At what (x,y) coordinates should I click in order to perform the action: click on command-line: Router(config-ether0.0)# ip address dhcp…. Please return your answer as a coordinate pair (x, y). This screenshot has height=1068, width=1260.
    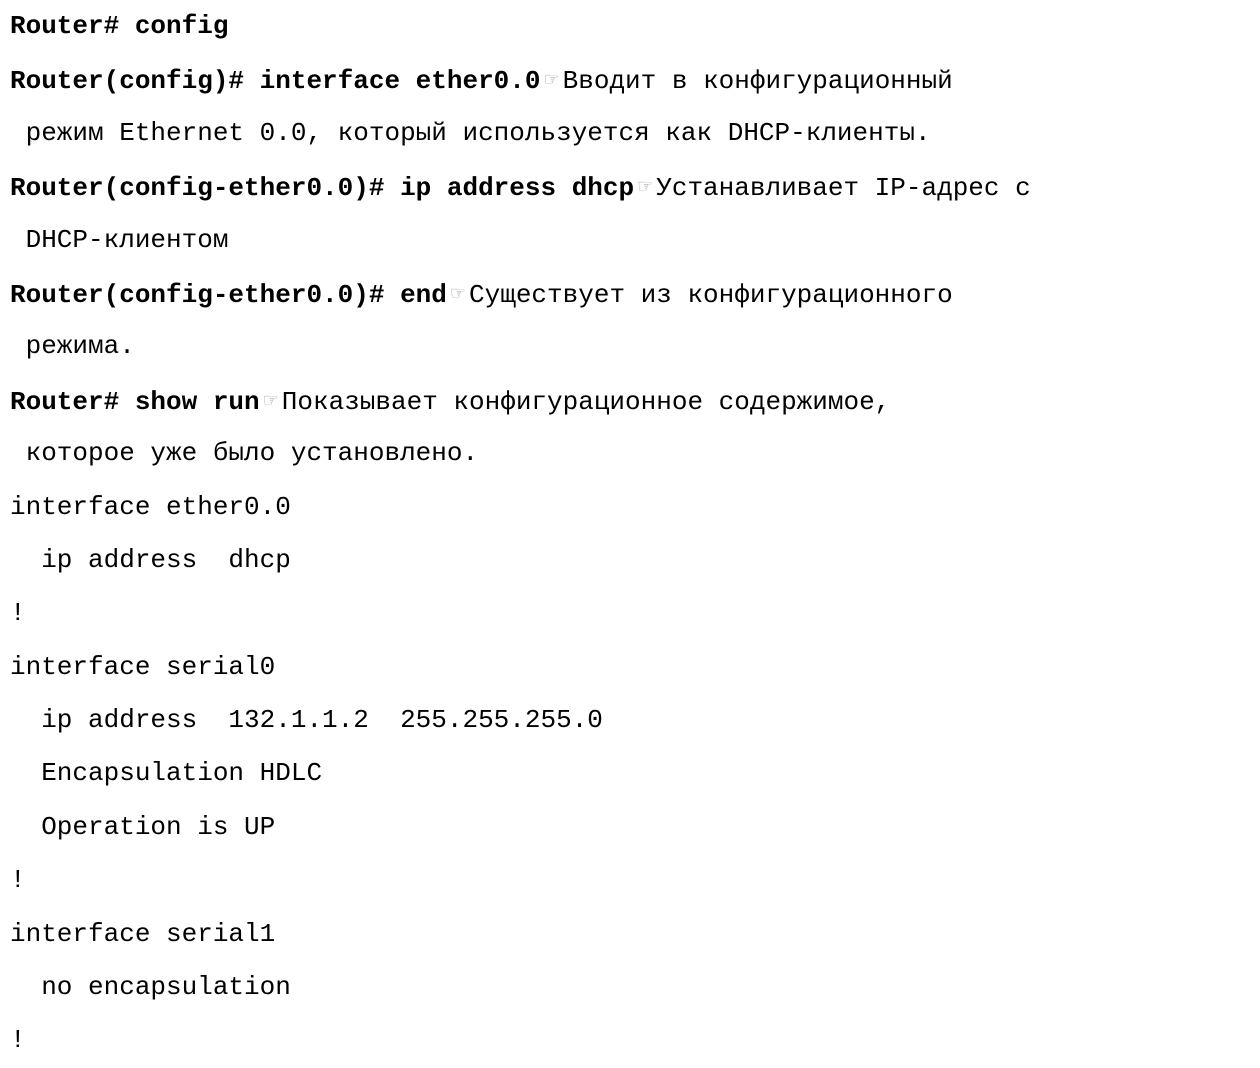
    Looking at the image, I should click on (632, 186).